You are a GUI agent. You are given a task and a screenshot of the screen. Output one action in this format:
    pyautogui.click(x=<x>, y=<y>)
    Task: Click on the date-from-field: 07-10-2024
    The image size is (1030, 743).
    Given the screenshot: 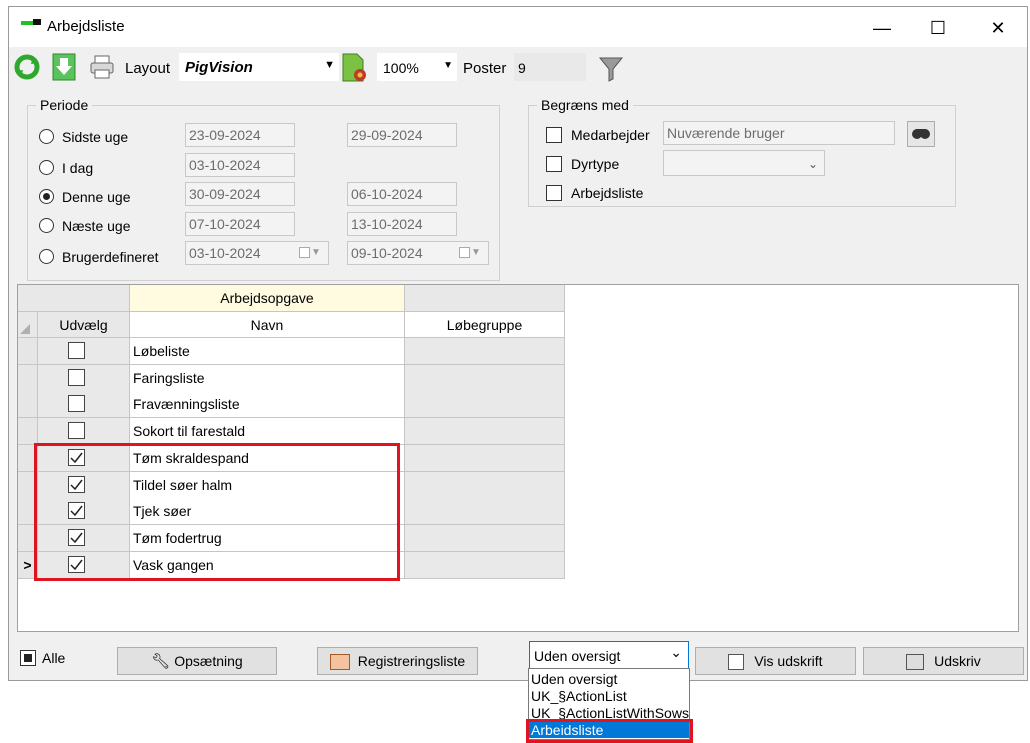 What is the action you would take?
    pyautogui.click(x=240, y=224)
    